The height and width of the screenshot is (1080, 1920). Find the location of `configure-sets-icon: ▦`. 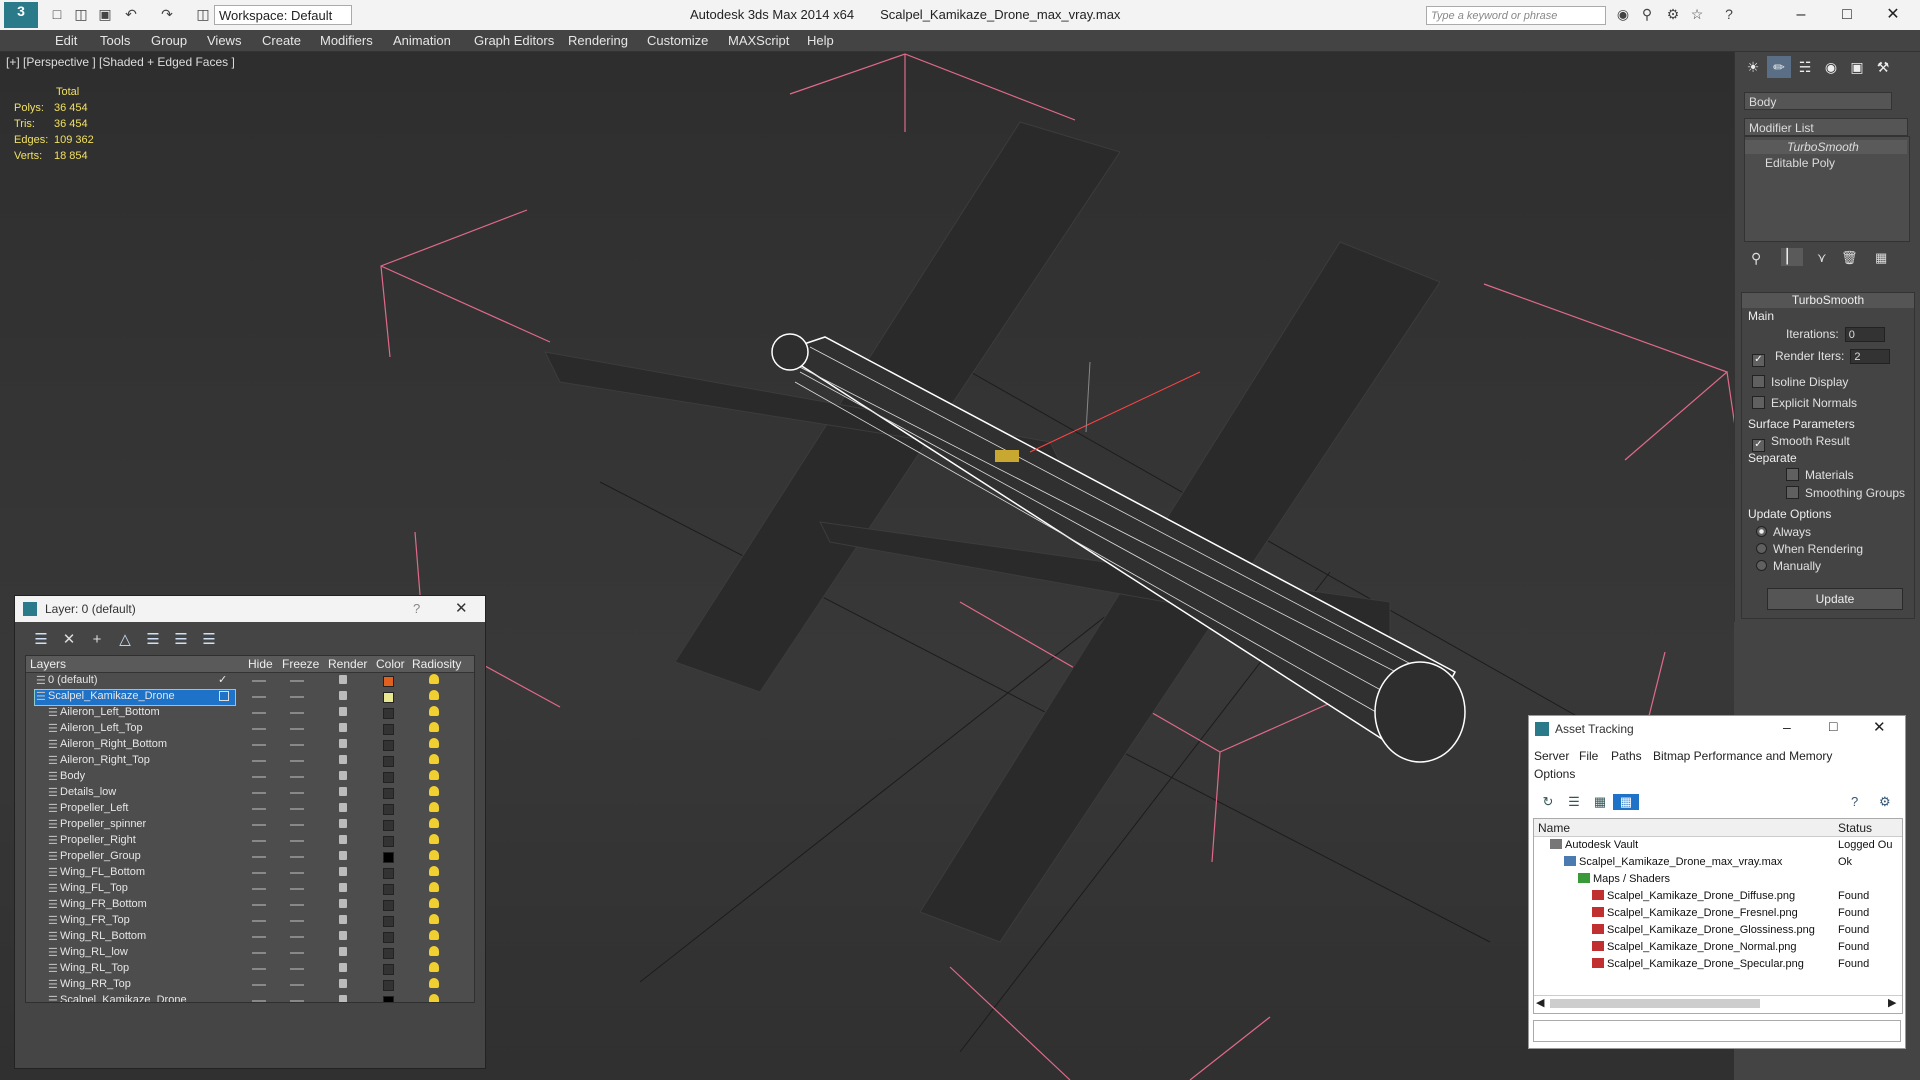

configure-sets-icon: ▦ is located at coordinates (1881, 258).